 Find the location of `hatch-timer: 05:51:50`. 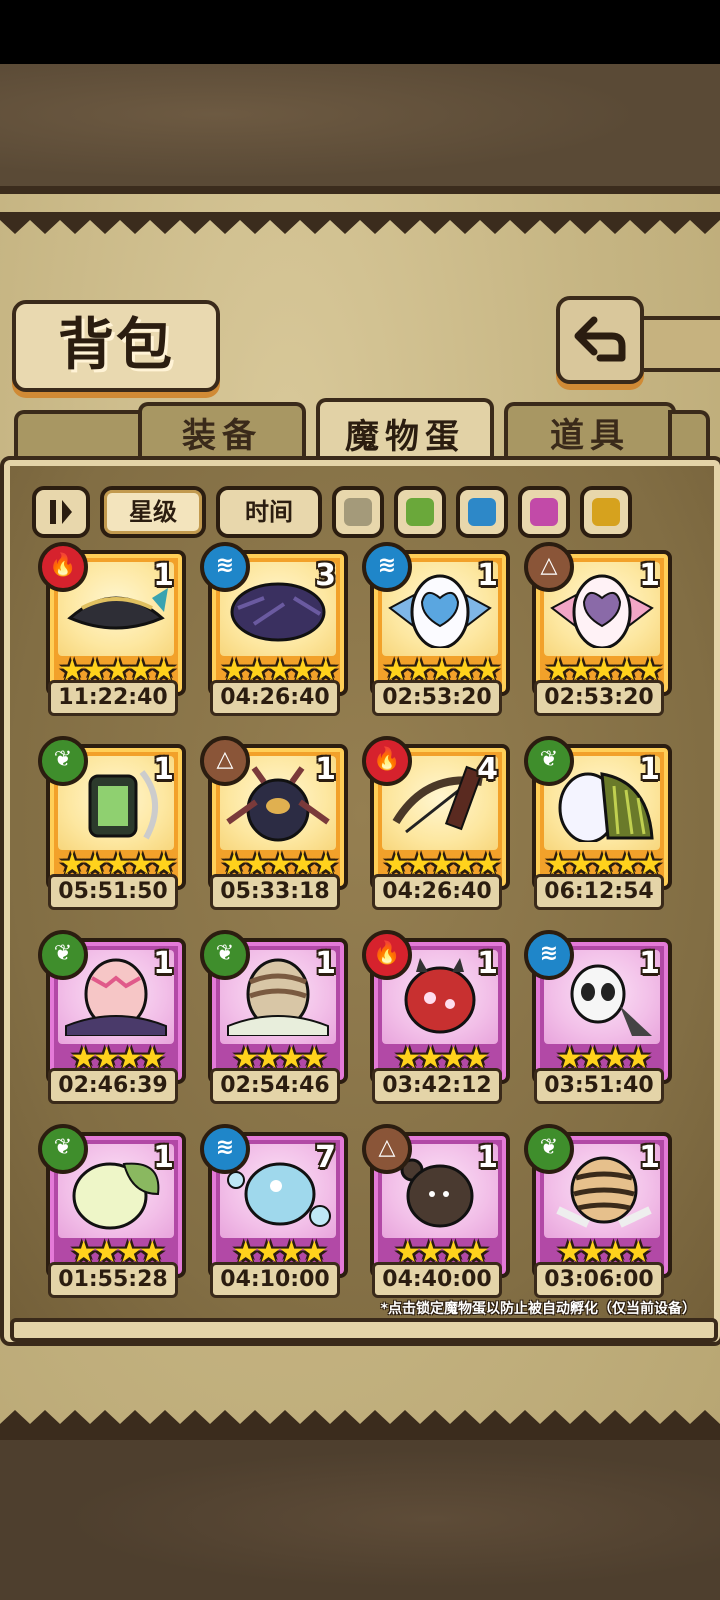

hatch-timer: 05:51:50 is located at coordinates (113, 892).